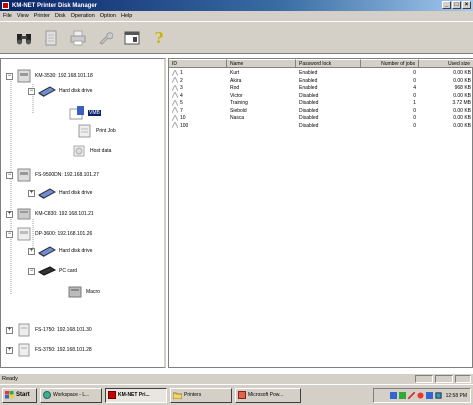 The width and height of the screenshot is (473, 405). What do you see at coordinates (51, 38) in the screenshot?
I see `properties-button` at bounding box center [51, 38].